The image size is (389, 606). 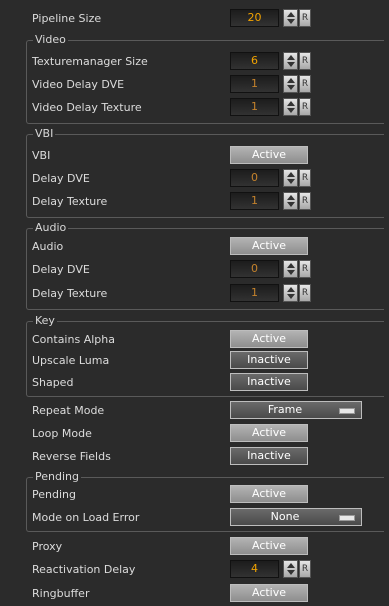 What do you see at coordinates (305, 107) in the screenshot?
I see `video-delay-texture-reset-button: R` at bounding box center [305, 107].